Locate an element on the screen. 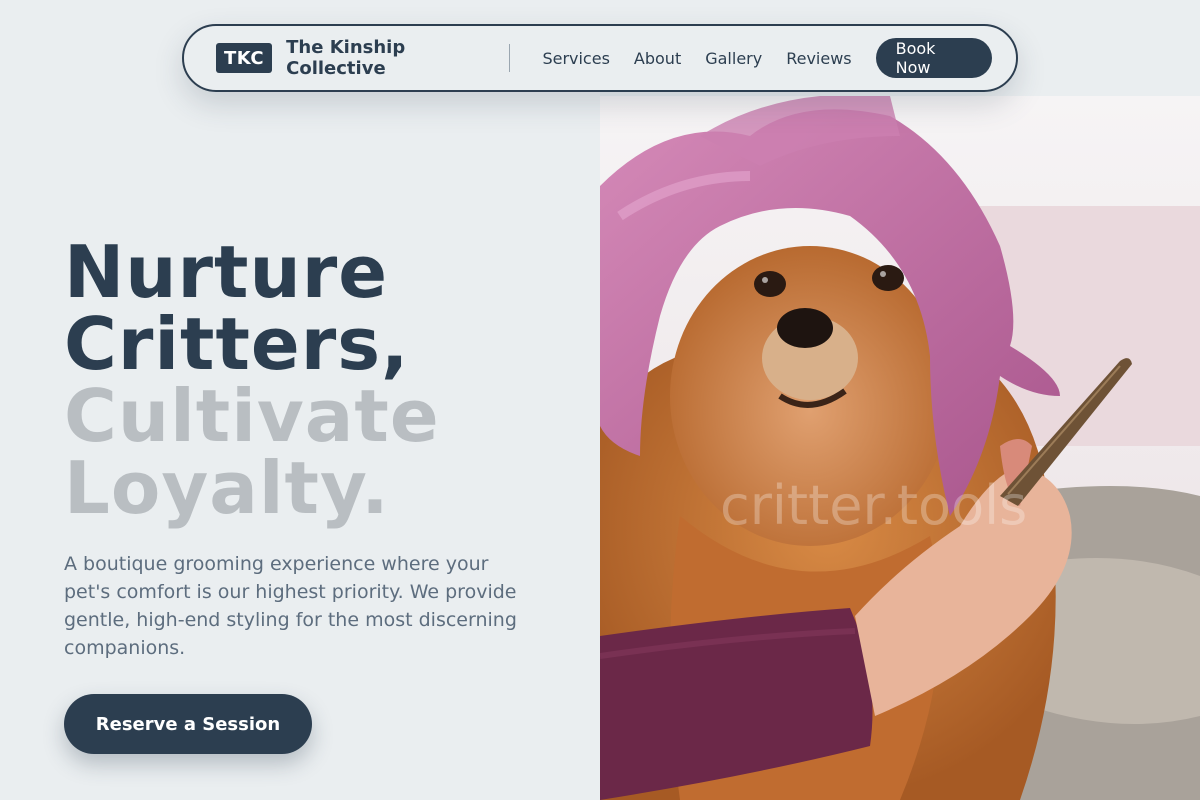  headline-line-2: Critters, is located at coordinates (237, 344).